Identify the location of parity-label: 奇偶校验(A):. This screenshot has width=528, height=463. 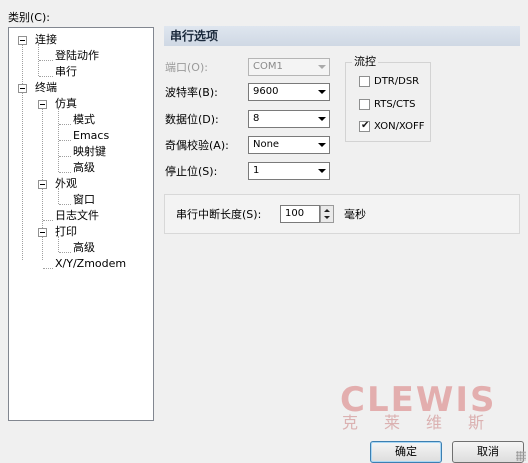
(197, 145).